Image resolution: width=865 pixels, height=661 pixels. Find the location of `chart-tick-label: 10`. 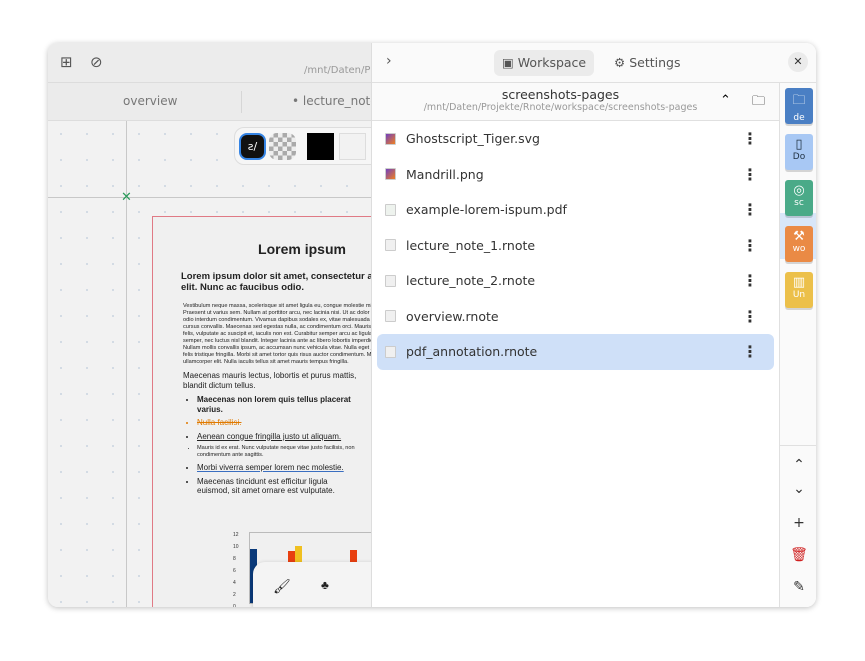

chart-tick-label: 10 is located at coordinates (236, 547).